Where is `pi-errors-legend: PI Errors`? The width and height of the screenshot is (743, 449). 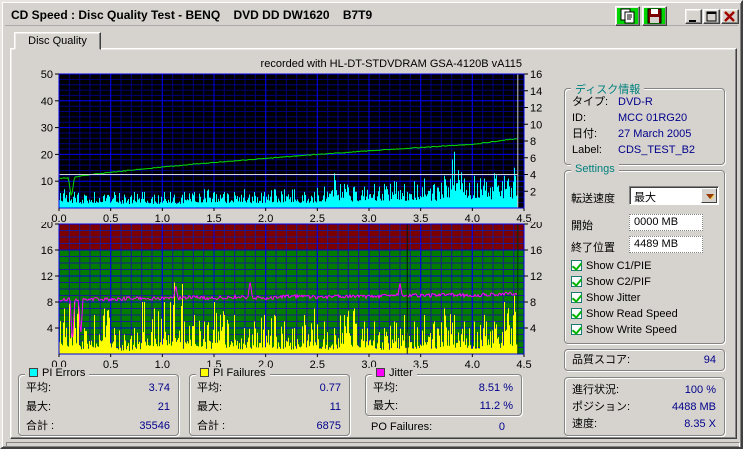 pi-errors-legend: PI Errors is located at coordinates (57, 373).